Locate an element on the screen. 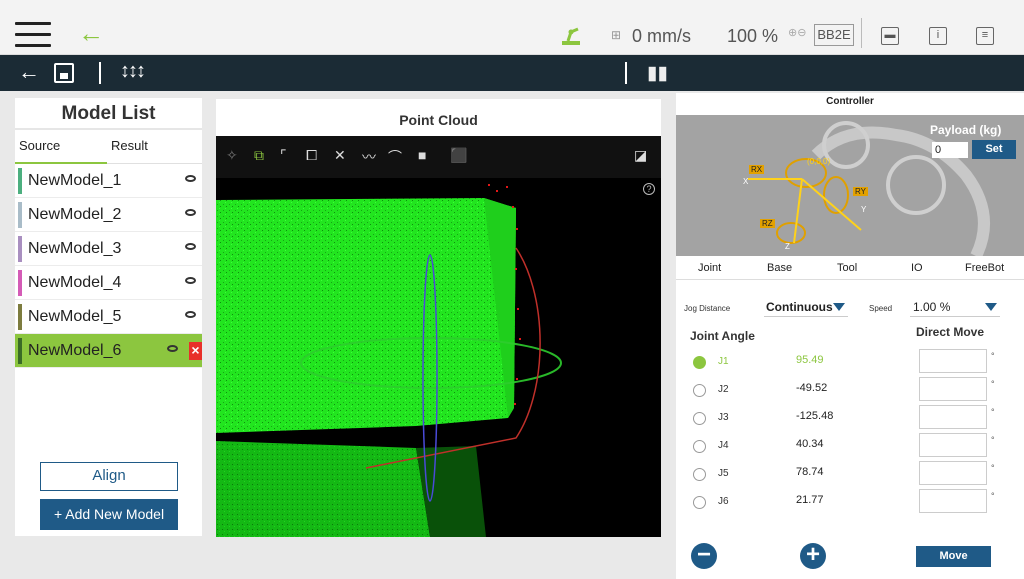 The height and width of the screenshot is (579, 1024). joint-row: J6 21.77 ° is located at coordinates (850, 503).